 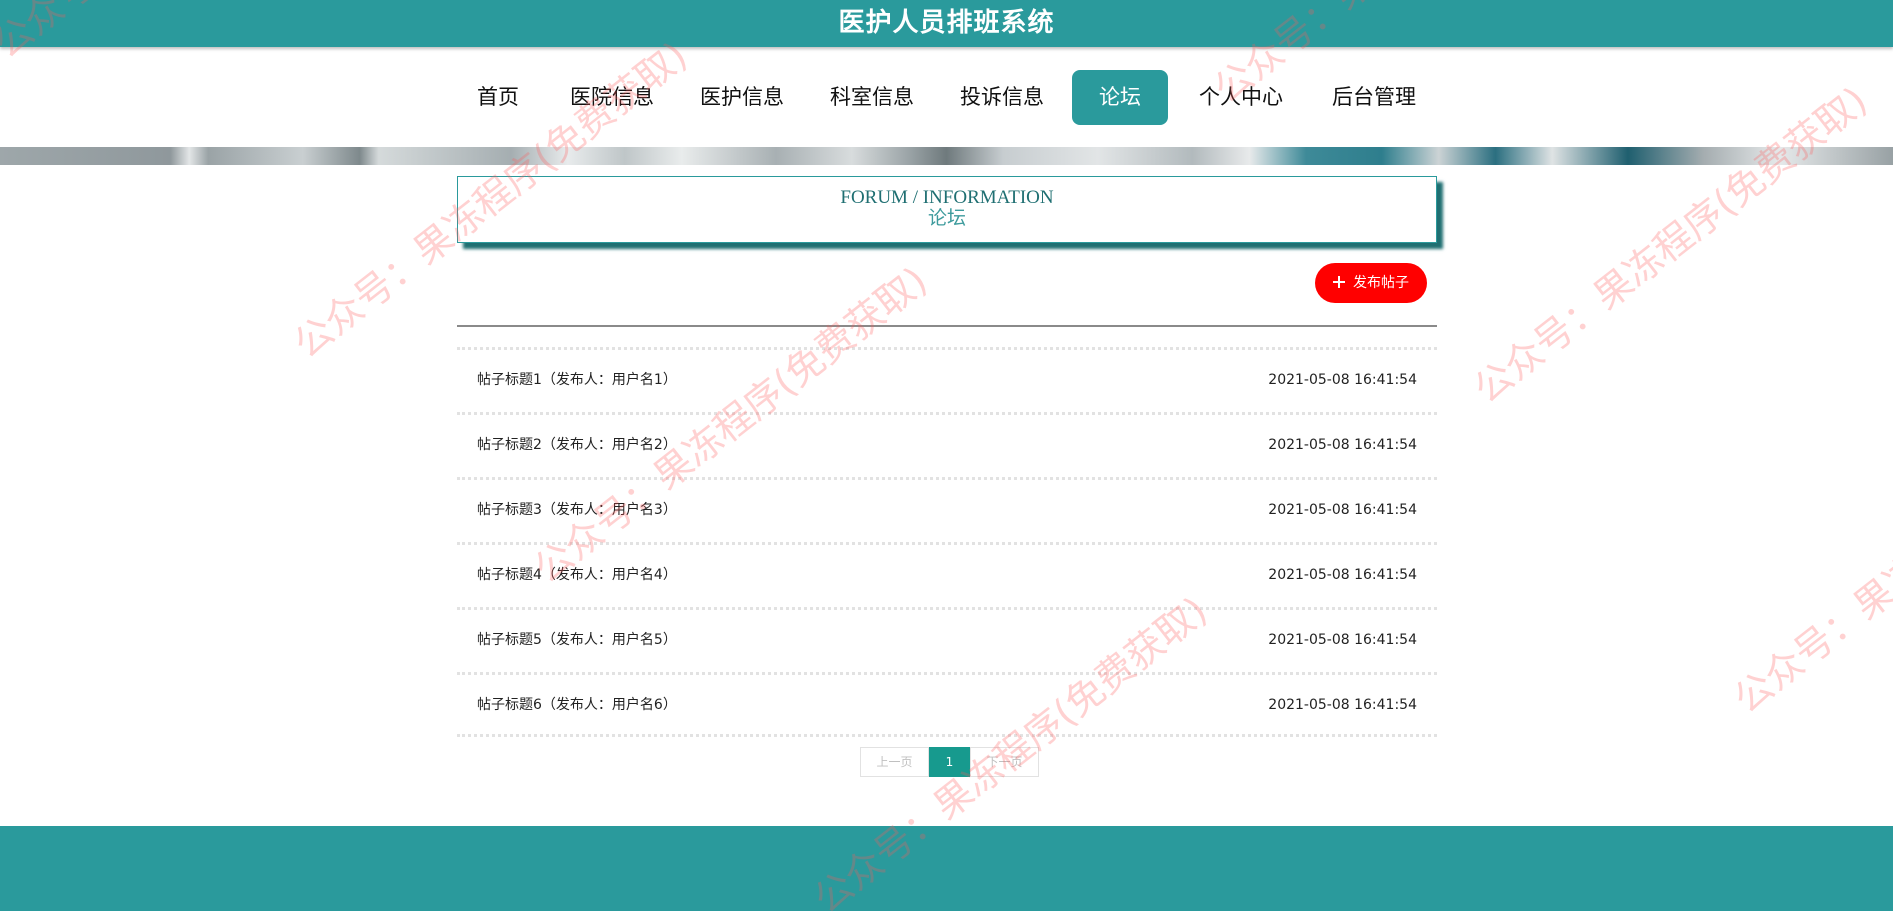 What do you see at coordinates (946, 218) in the screenshot?
I see `section-title-cn: 论坛` at bounding box center [946, 218].